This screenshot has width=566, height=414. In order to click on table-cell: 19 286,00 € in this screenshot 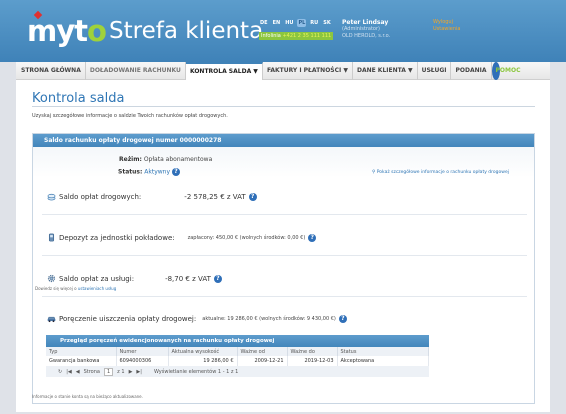, I will do `click(203, 361)`.